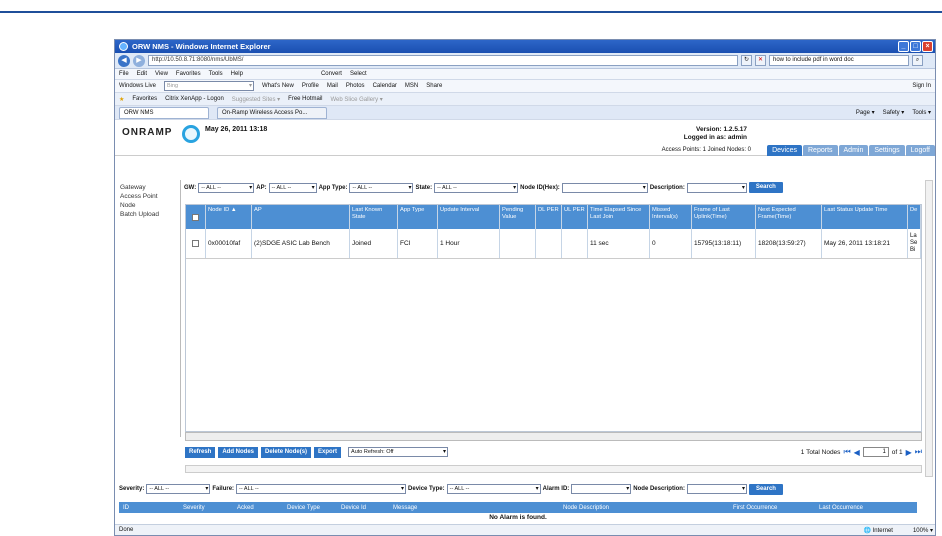 This screenshot has width=942, height=536. I want to click on fav-item-webslice: Web Slice Gallery ▾, so click(357, 99).